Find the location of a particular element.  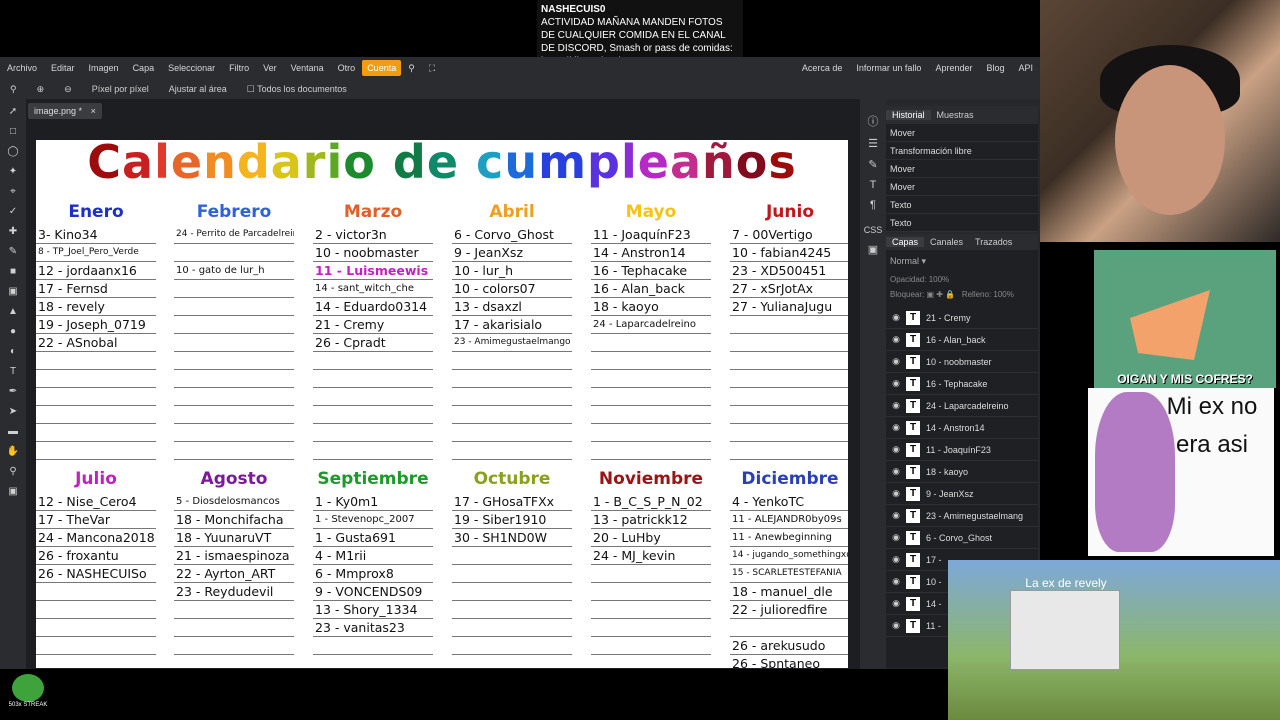

layer-row: ◉ T 18 - kaoyo is located at coordinates (962, 472).